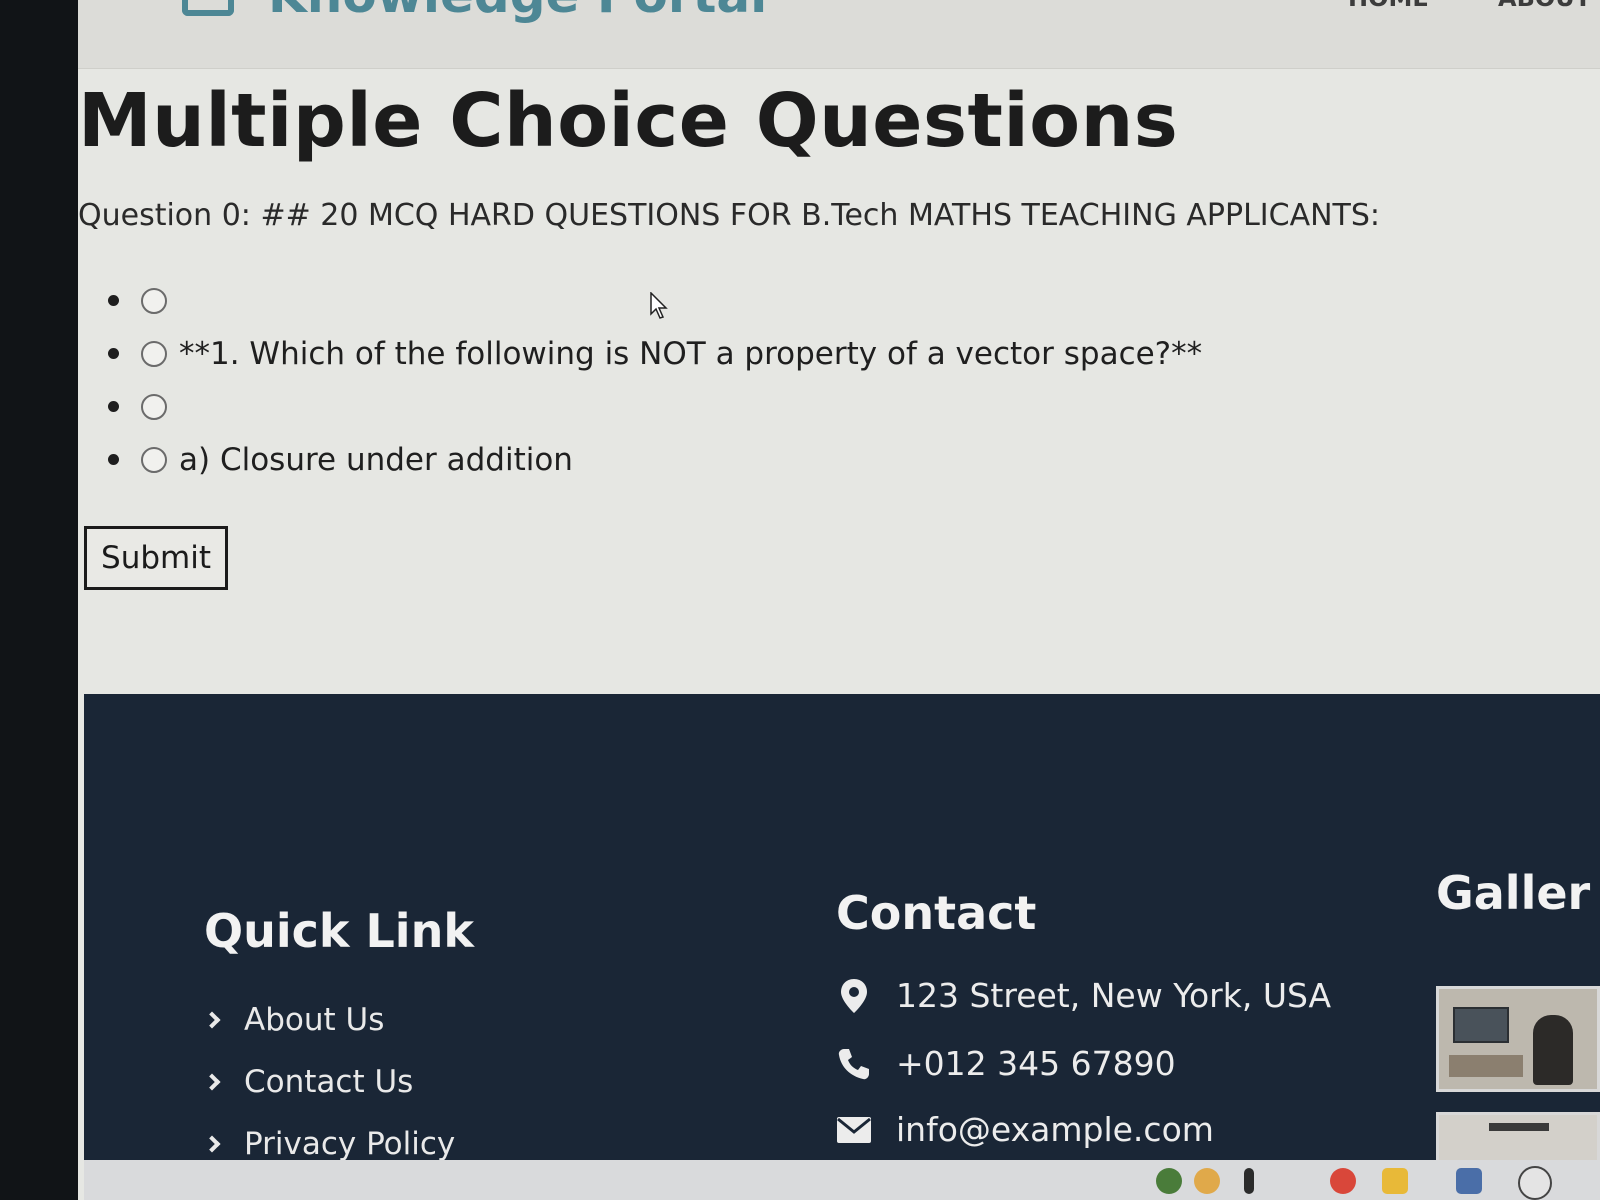 The image size is (1600, 1200). Describe the element at coordinates (350, 1144) in the screenshot. I see `footer-link-label: Privacy Policy` at that location.